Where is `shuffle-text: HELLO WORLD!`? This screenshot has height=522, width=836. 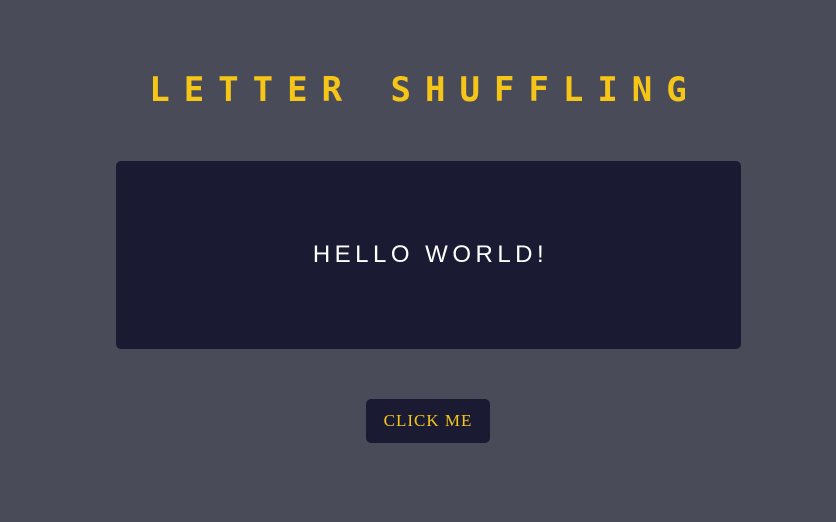
shuffle-text: HELLO WORLD! is located at coordinates (430, 254).